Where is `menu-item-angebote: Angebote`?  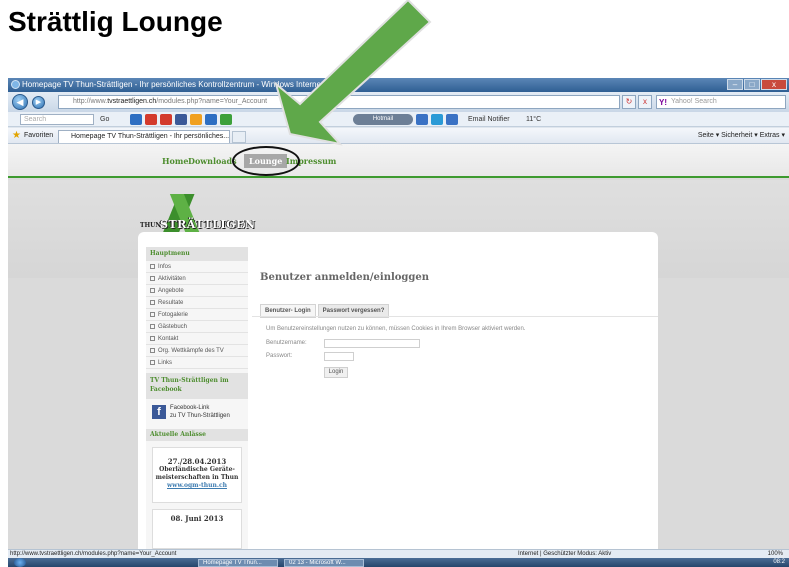
menu-item-angebote: Angebote is located at coordinates (197, 291).